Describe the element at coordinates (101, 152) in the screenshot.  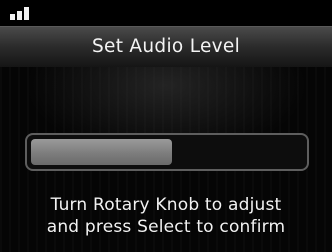
I see `audio-level-fill` at that location.